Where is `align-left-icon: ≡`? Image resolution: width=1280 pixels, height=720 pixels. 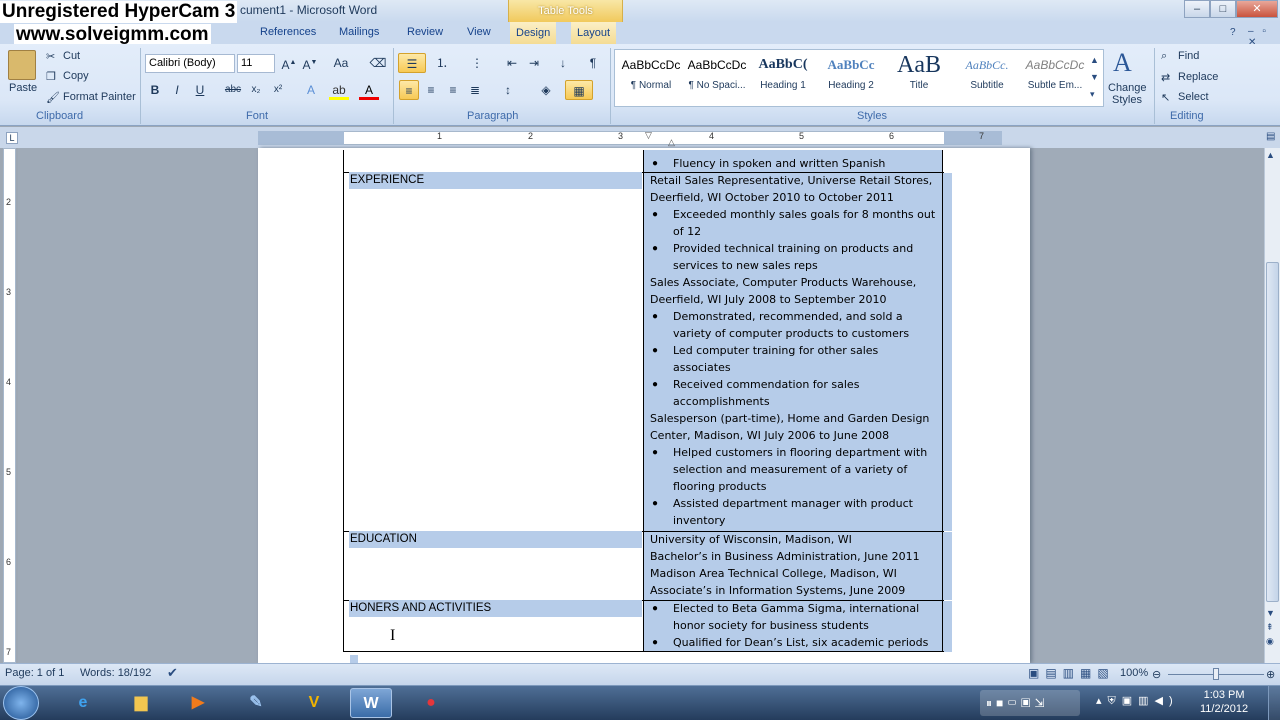 align-left-icon: ≡ is located at coordinates (409, 90).